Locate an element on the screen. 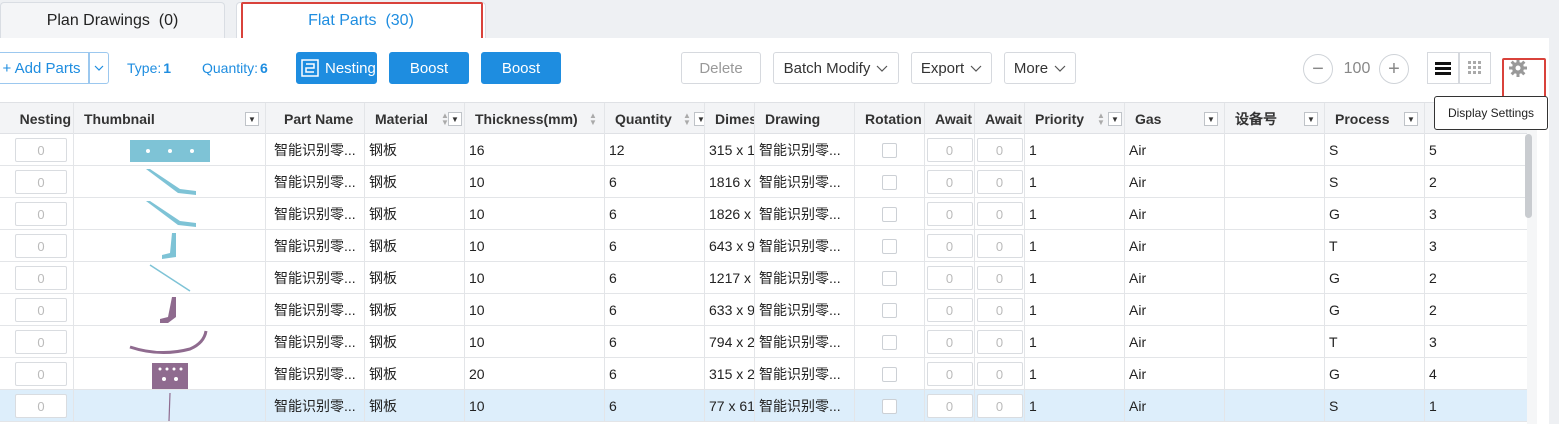 The width and height of the screenshot is (1559, 424). add-parts-button: + Add Parts is located at coordinates (44, 68).